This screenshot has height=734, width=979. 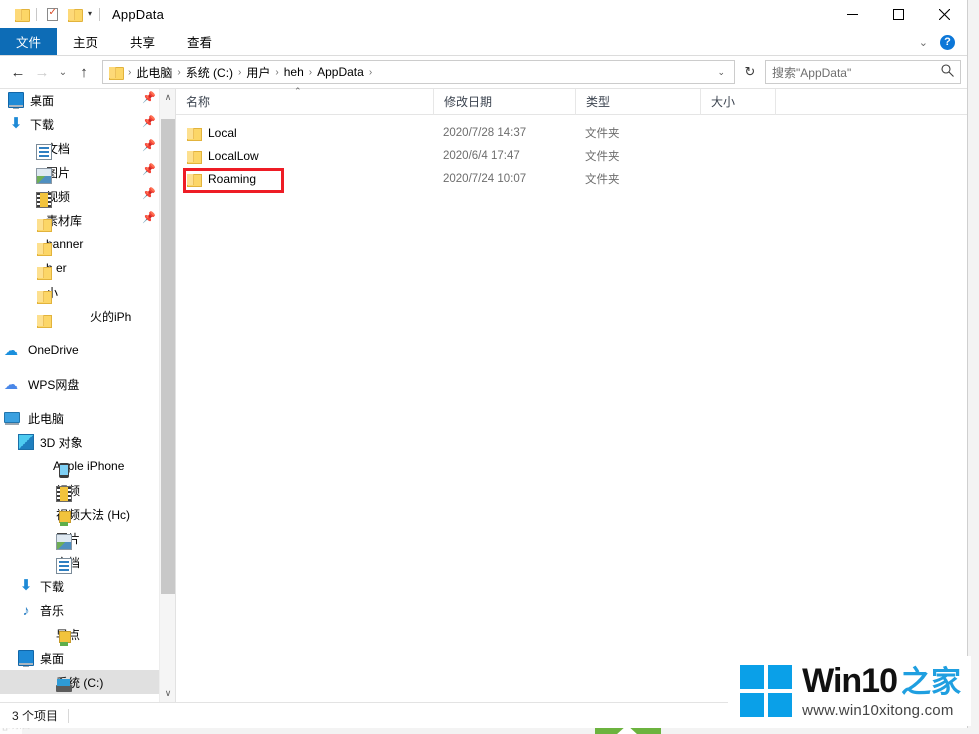 What do you see at coordinates (64, 518) in the screenshot?
I see `usb-drive-icon` at bounding box center [64, 518].